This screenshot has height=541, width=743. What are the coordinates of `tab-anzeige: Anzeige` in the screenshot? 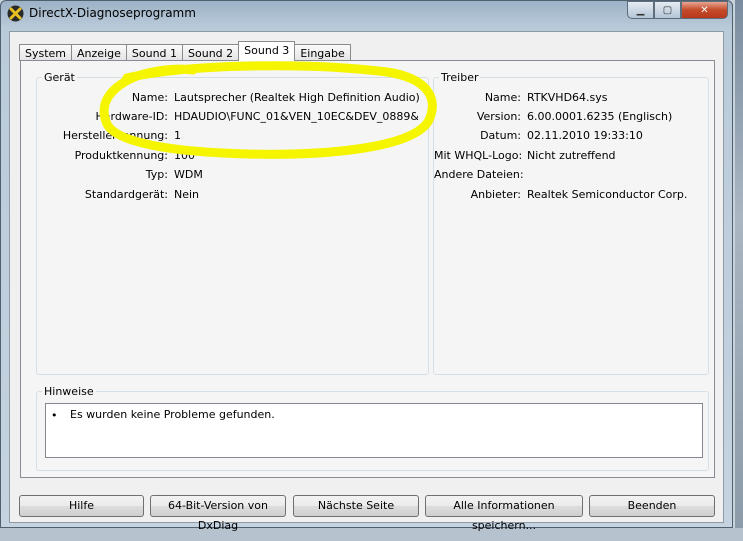 It's located at (99, 52).